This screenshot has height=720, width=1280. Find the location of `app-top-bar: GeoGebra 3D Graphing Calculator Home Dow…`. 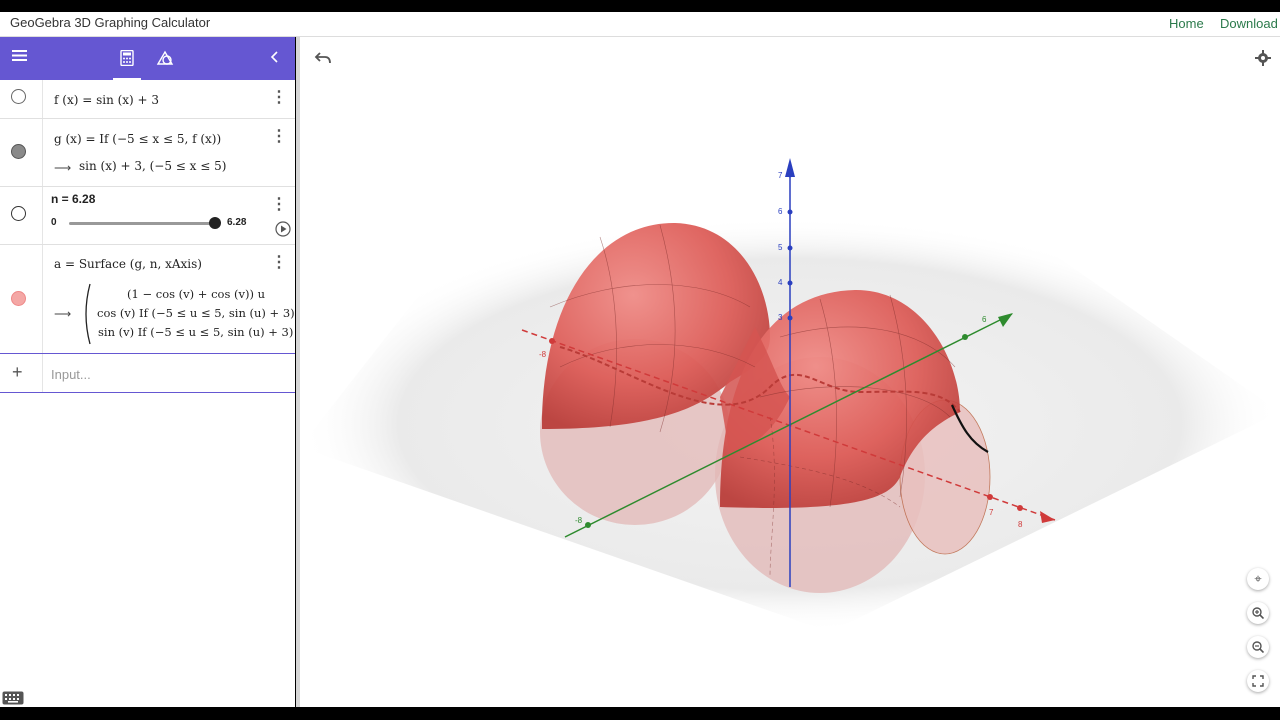

app-top-bar: GeoGebra 3D Graphing Calculator Home Dow… is located at coordinates (640, 24).